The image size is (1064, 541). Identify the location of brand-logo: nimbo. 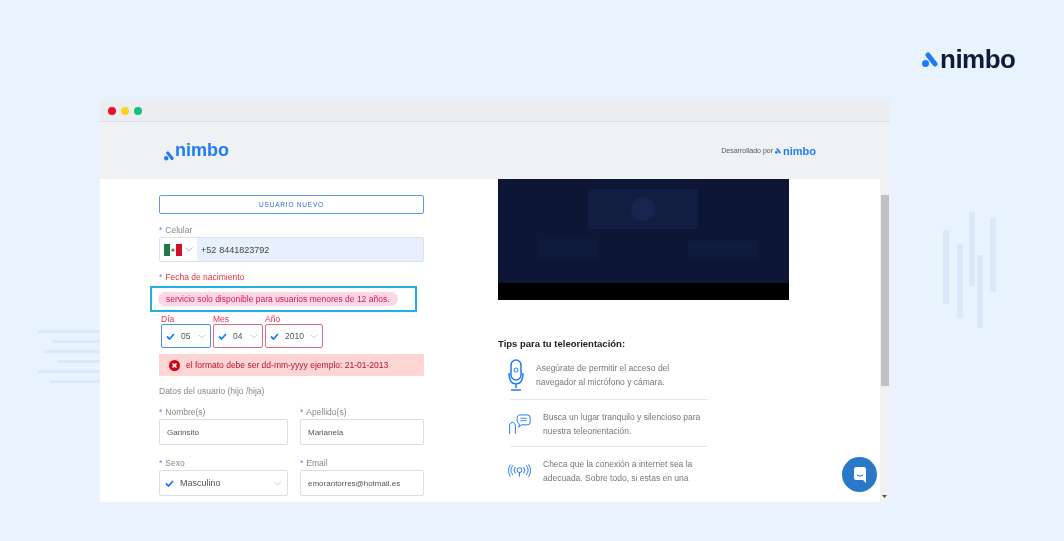
(978, 59).